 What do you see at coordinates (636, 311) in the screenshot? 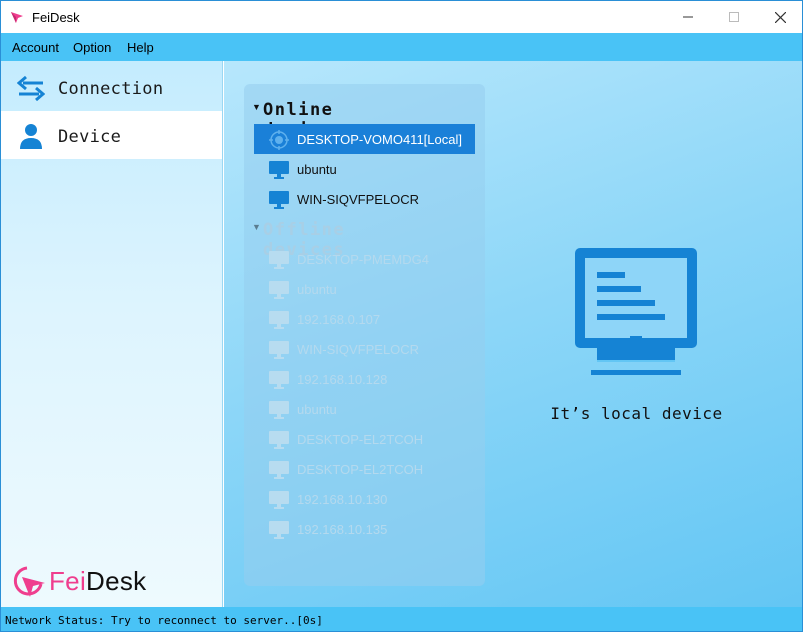
I see `computer-monitor-icon` at bounding box center [636, 311].